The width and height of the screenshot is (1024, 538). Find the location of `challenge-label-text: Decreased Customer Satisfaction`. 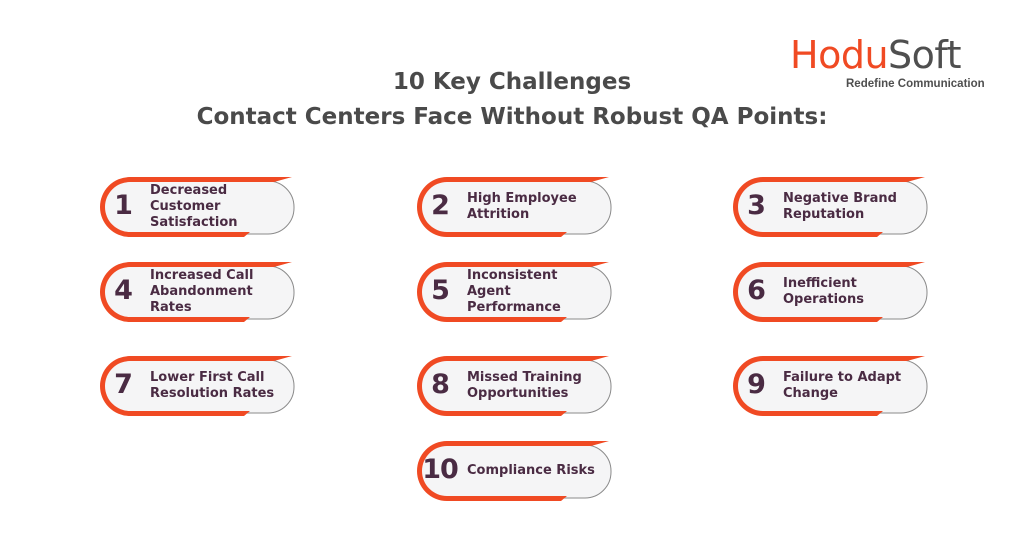

challenge-label-text: Decreased Customer Satisfaction is located at coordinates (194, 206).